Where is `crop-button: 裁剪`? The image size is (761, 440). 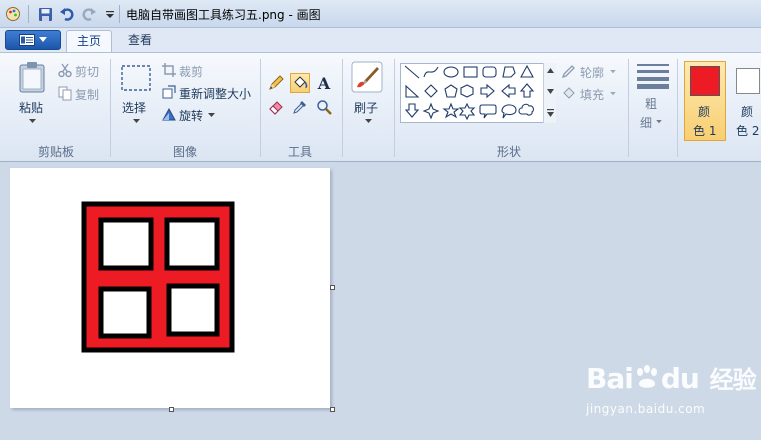
crop-button: 裁剪 is located at coordinates (187, 71).